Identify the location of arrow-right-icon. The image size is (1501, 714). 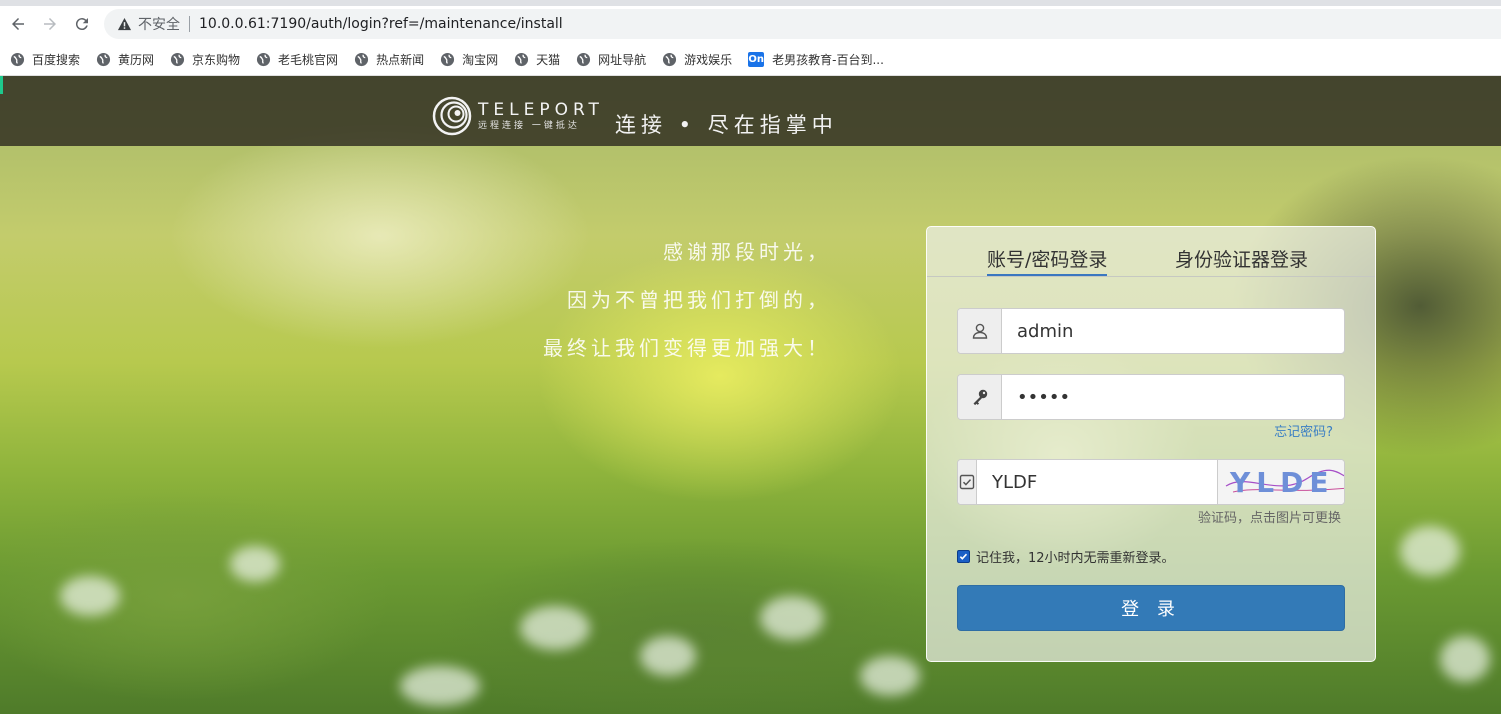
(50, 24).